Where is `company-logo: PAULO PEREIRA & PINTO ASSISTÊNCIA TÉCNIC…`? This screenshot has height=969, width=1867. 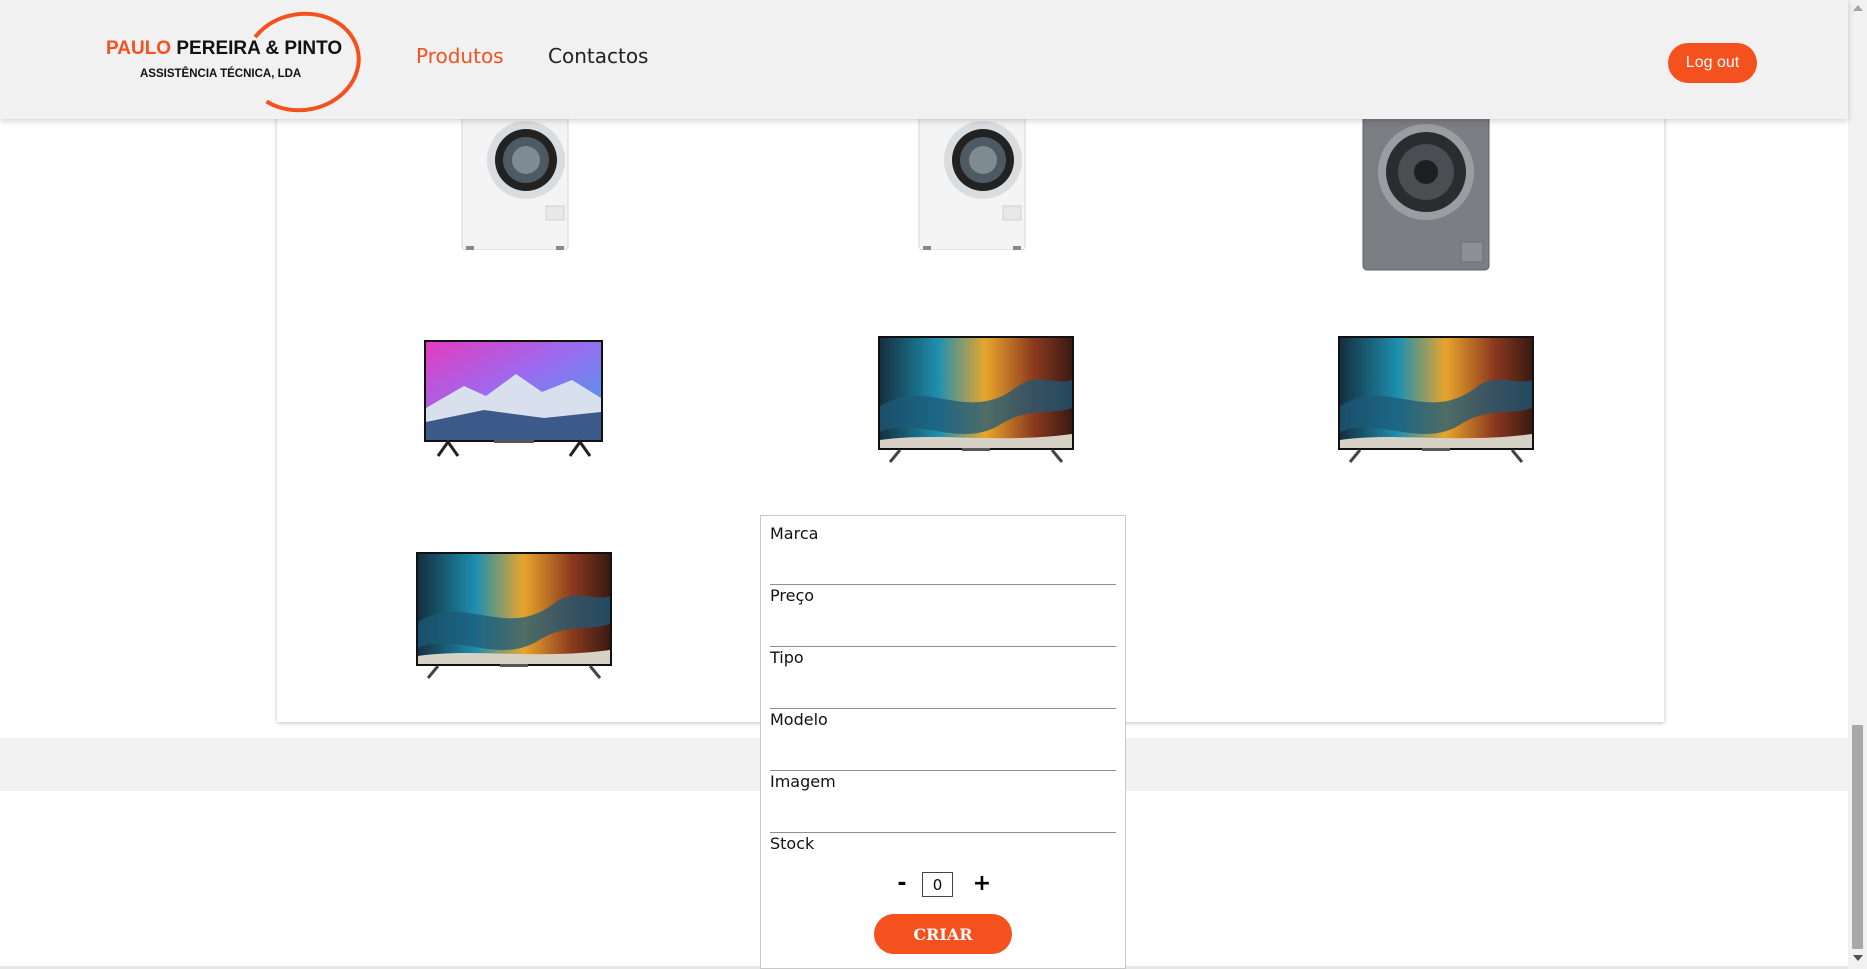 company-logo: PAULO PEREIRA & PINTO ASSISTÊNCIA TÉCNIC… is located at coordinates (234, 62).